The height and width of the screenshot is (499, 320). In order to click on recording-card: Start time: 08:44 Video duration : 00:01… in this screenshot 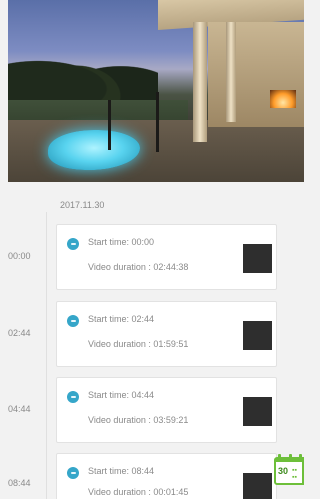, I will do `click(166, 476)`.